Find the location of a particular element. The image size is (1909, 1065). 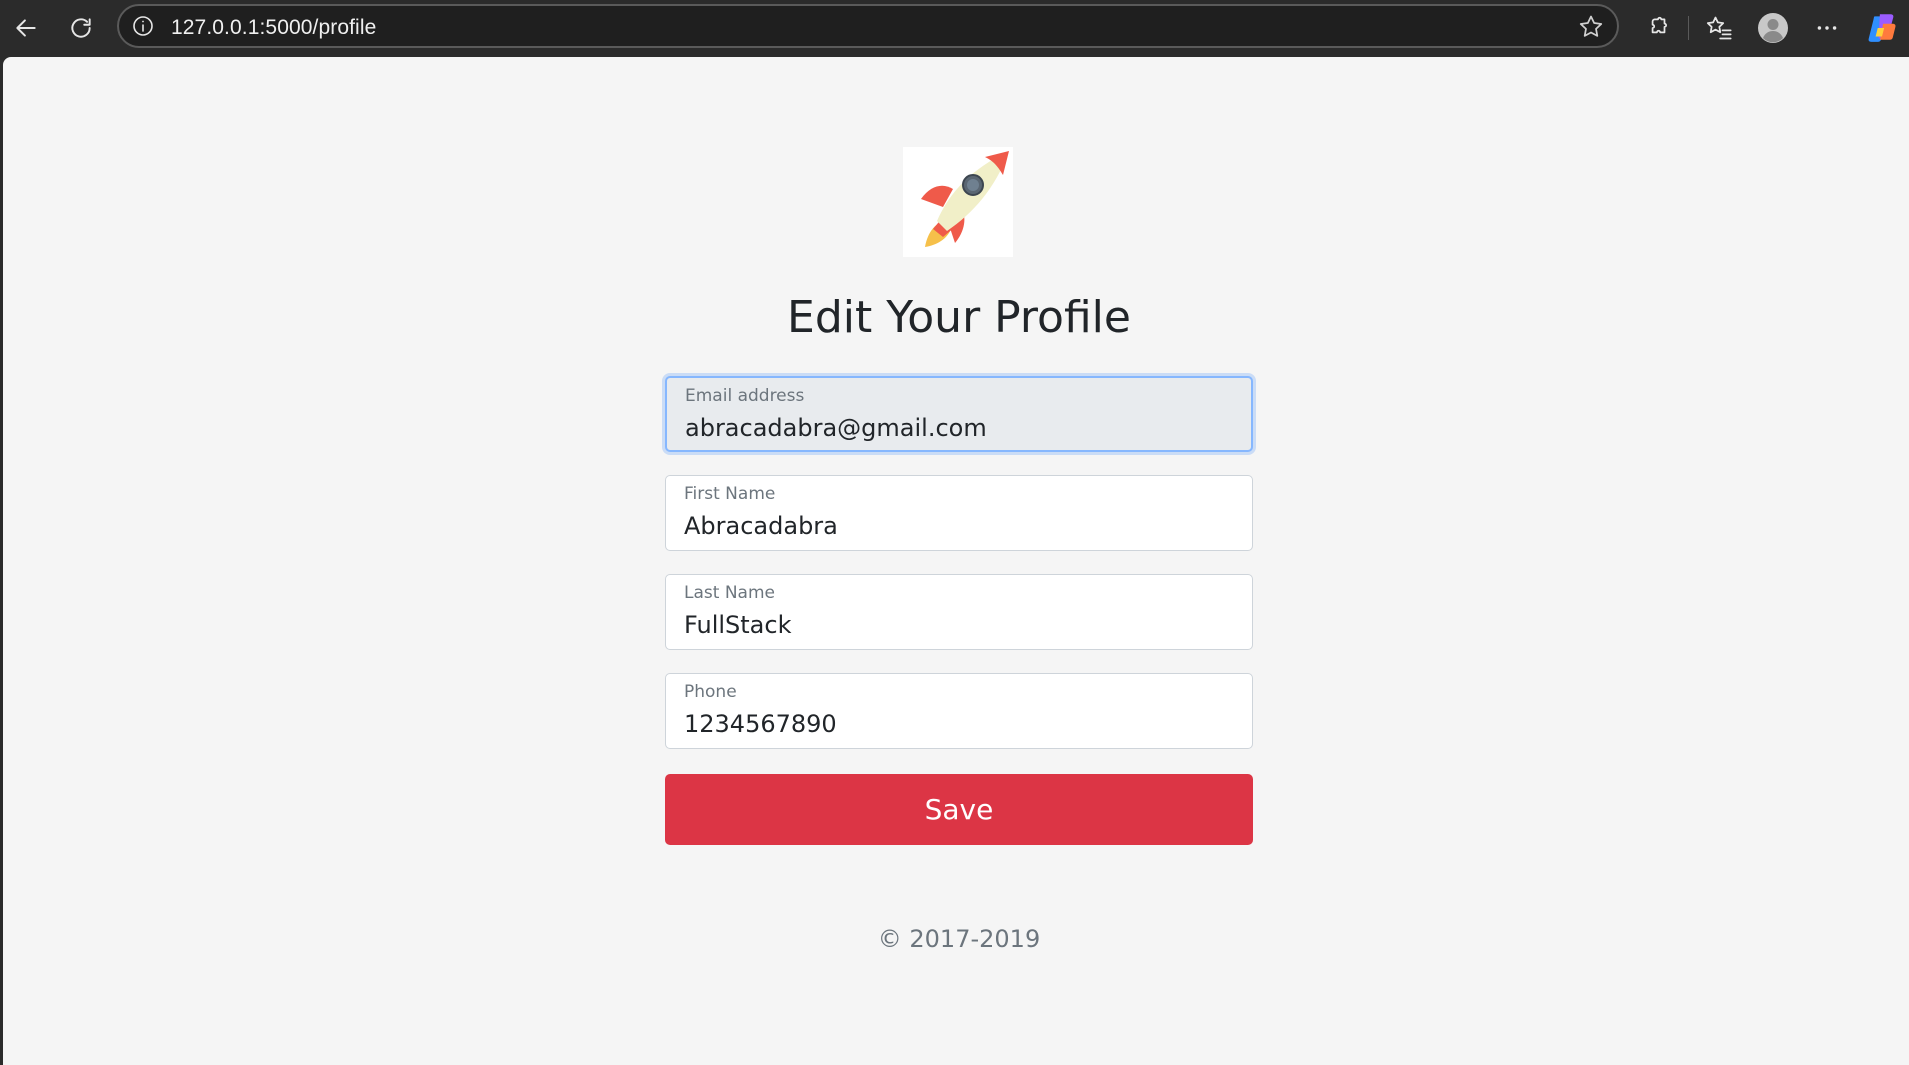

extensions-button is located at coordinates (1658, 28).